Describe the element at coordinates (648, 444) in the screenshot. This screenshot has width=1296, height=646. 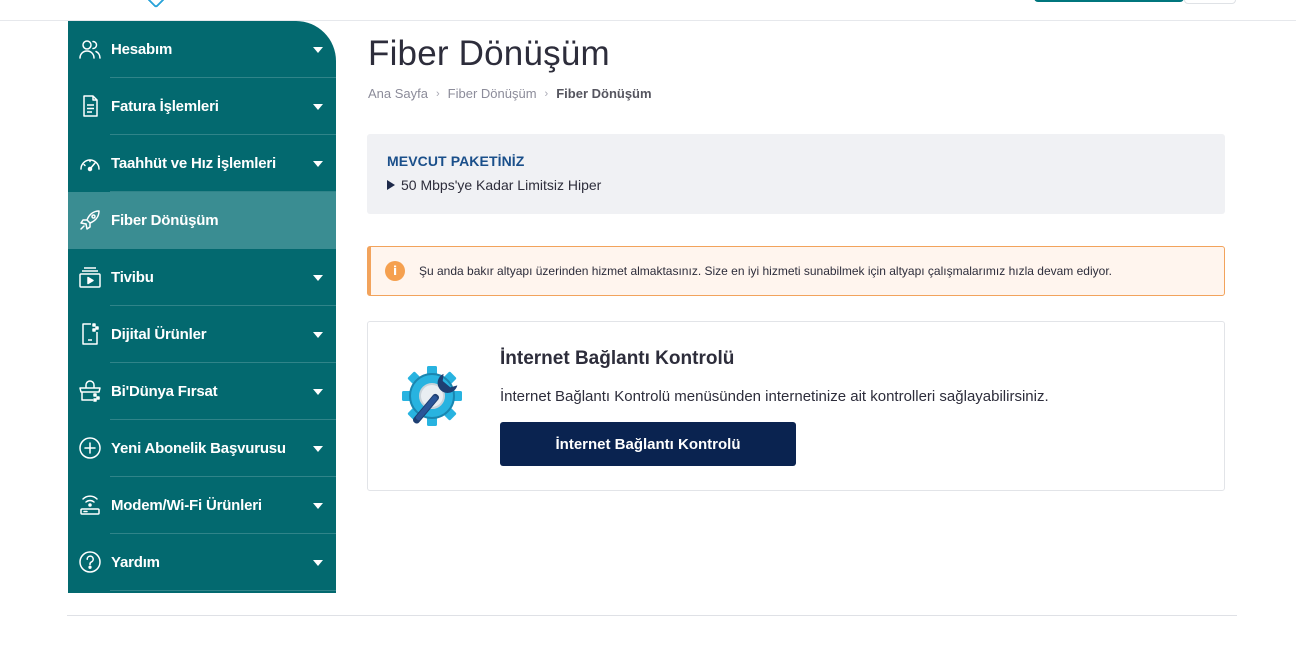
I see `connection-check-button: İnternet Bağlantı Kontrolü` at that location.